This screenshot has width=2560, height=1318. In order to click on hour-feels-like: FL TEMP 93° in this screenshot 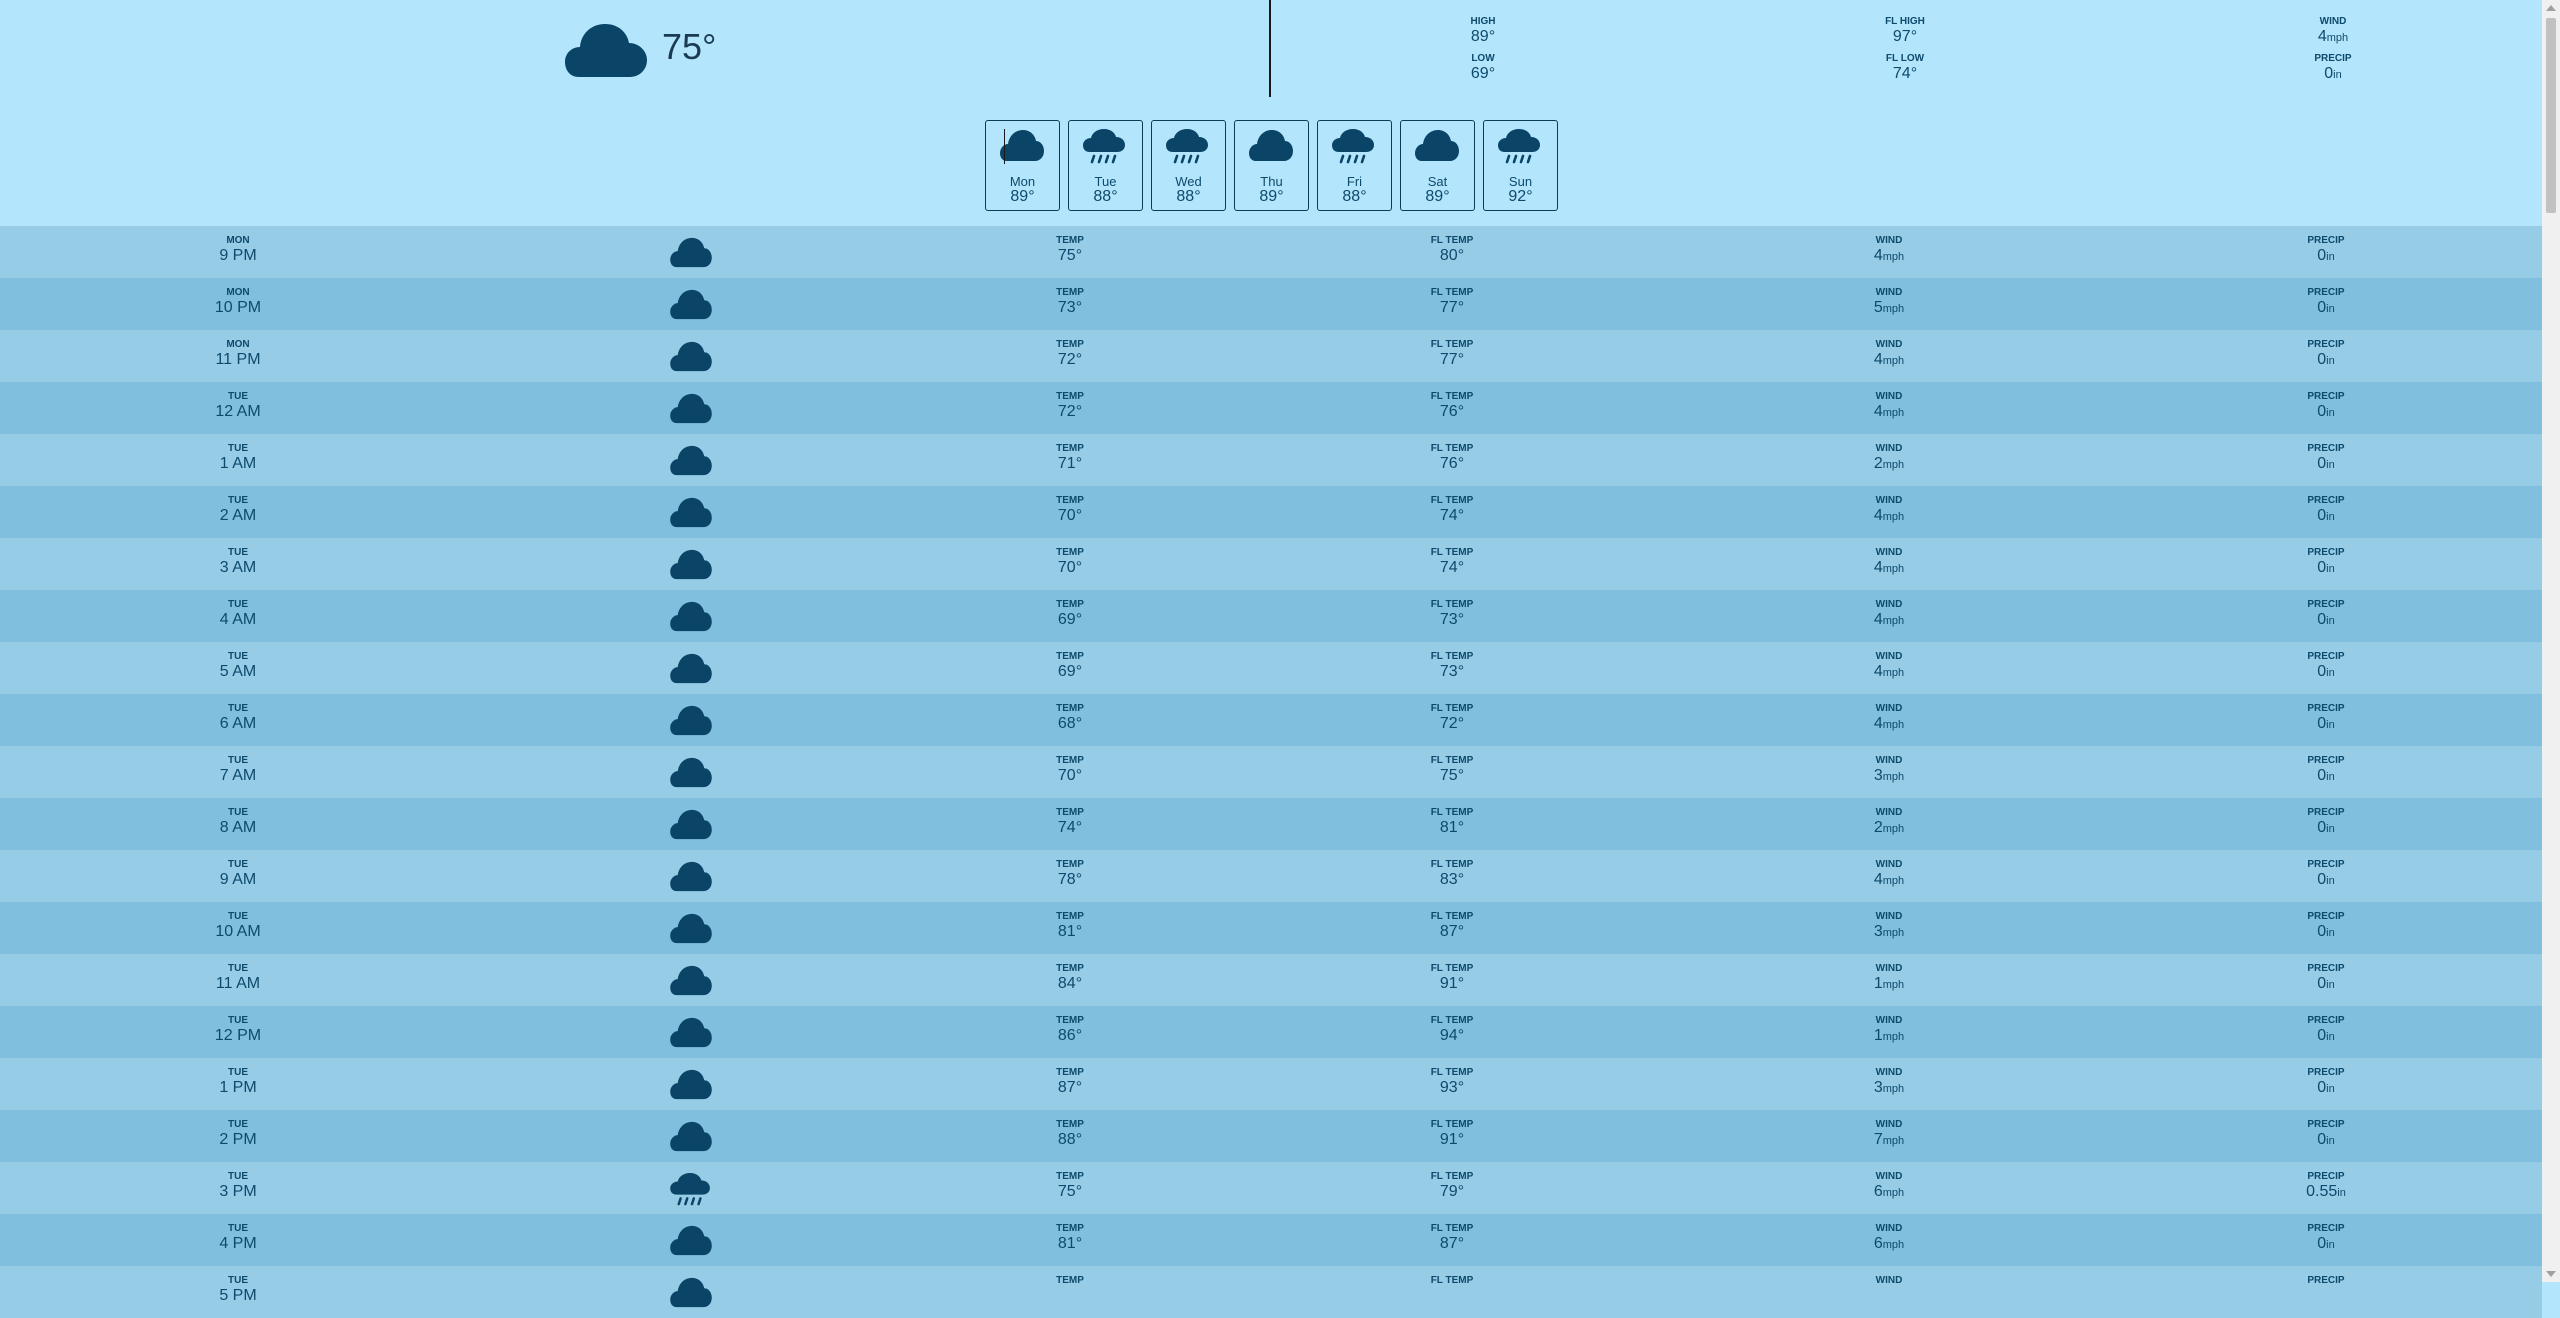, I will do `click(1452, 1081)`.